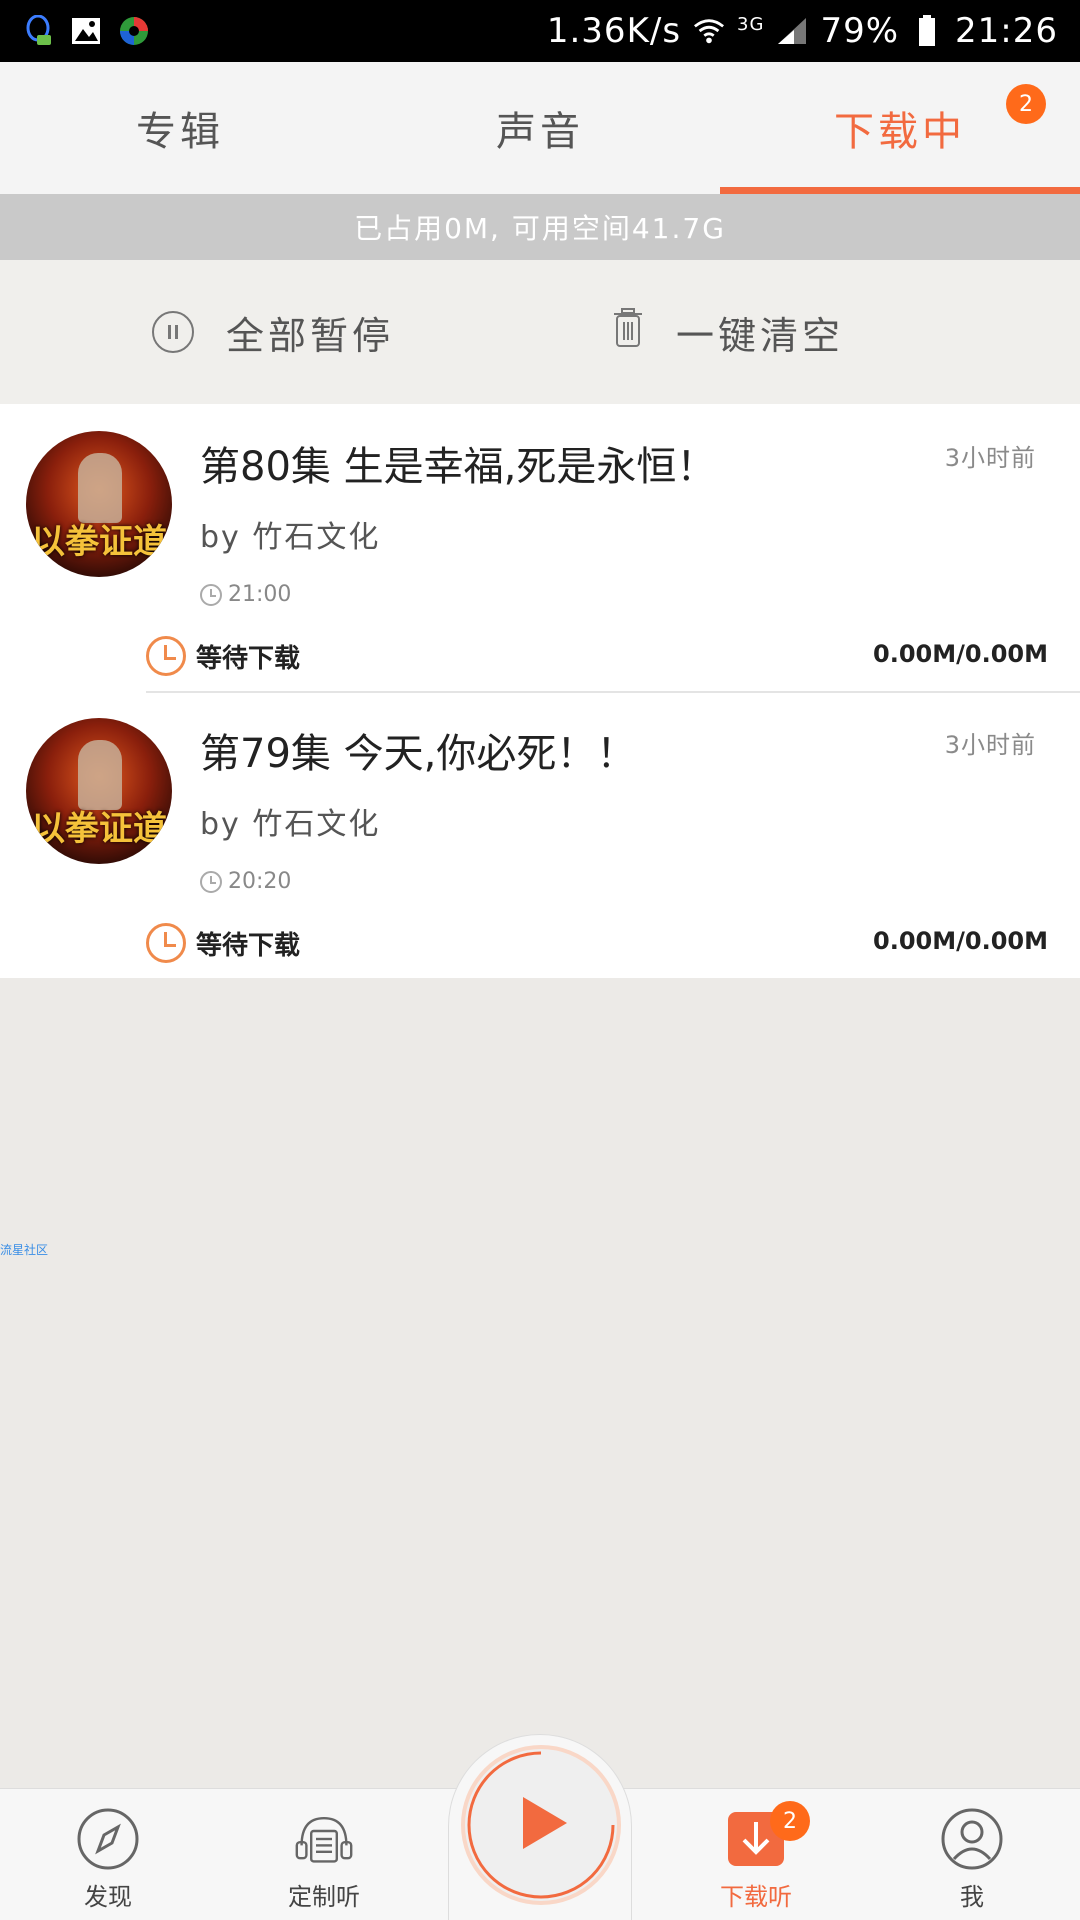 This screenshot has width=1080, height=1920. What do you see at coordinates (245, 594) in the screenshot?
I see `episode-duration: 21:00` at bounding box center [245, 594].